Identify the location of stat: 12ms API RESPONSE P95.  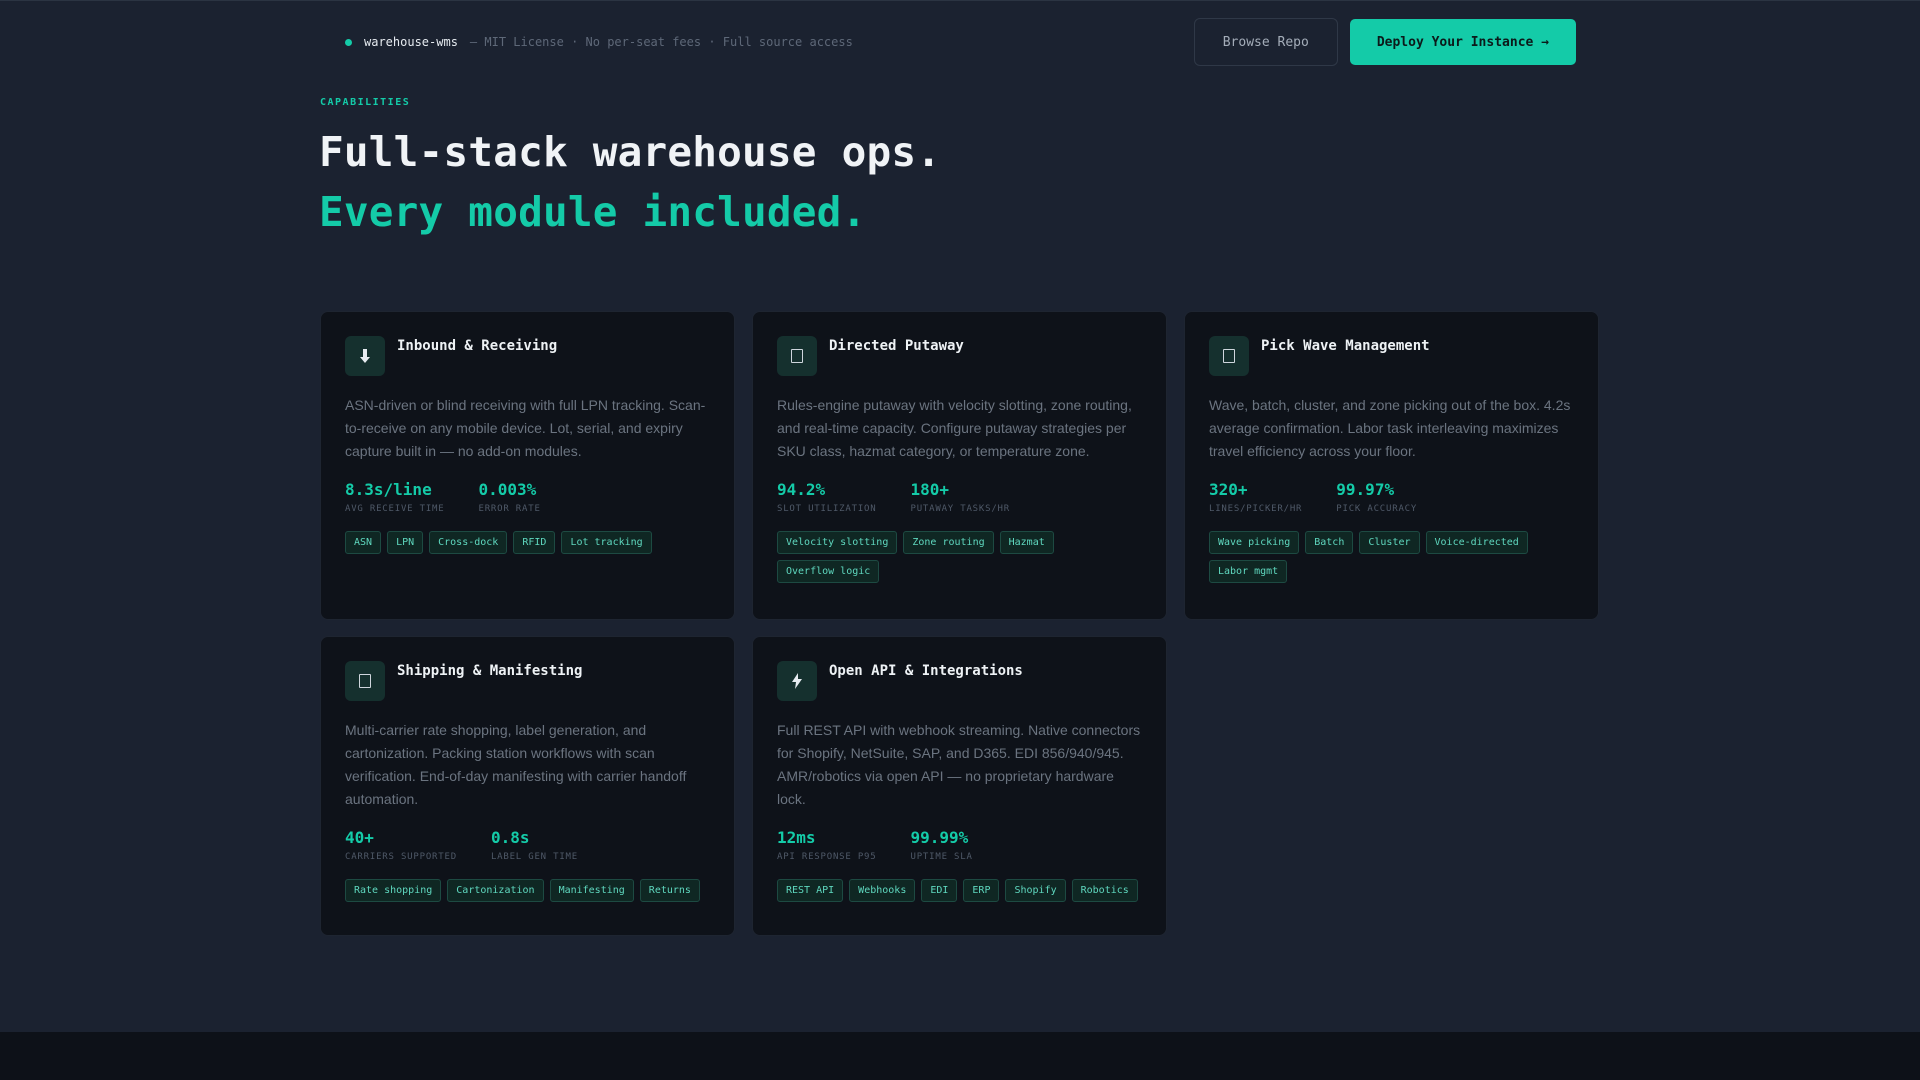
(827, 845).